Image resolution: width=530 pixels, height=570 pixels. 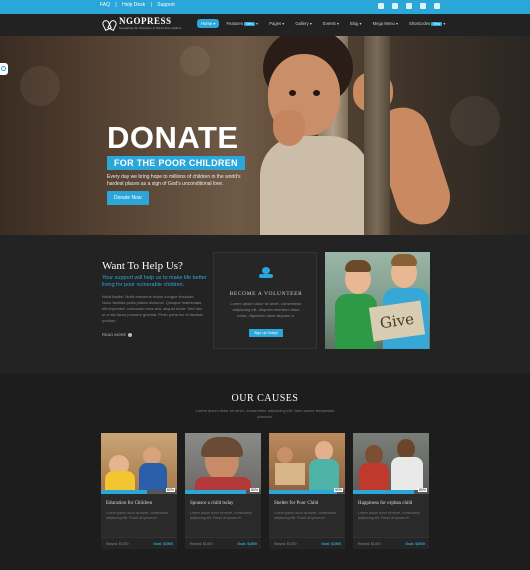 What do you see at coordinates (385, 23) in the screenshot?
I see `nav-mega-menu: Mega Menu ▾` at bounding box center [385, 23].